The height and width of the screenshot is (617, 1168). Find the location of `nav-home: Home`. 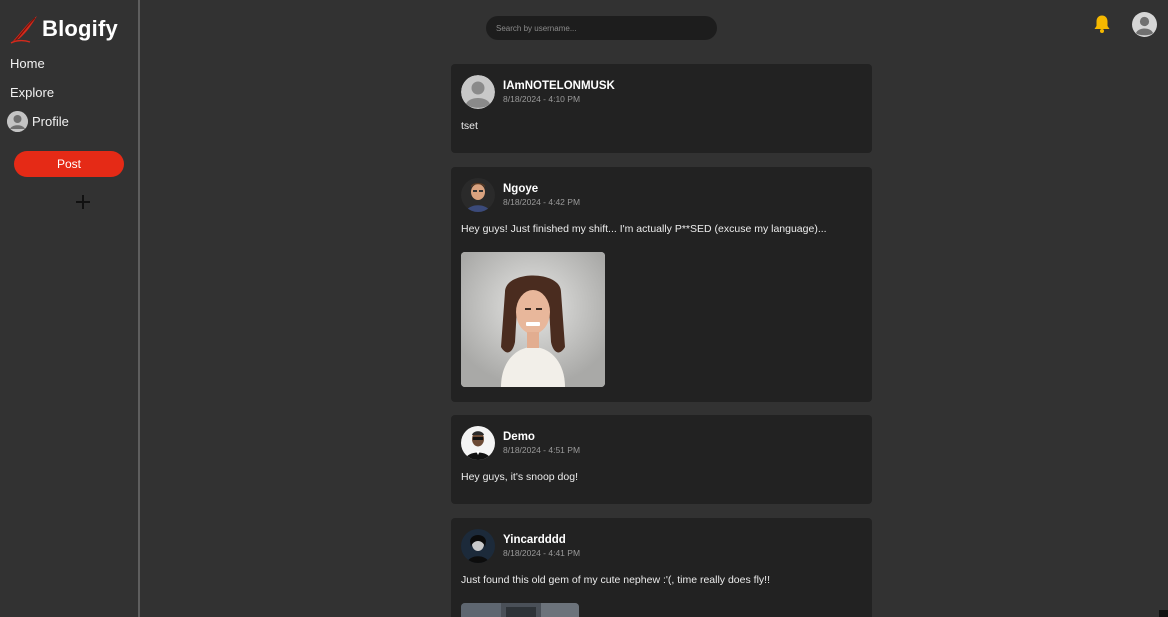

nav-home: Home is located at coordinates (27, 63).